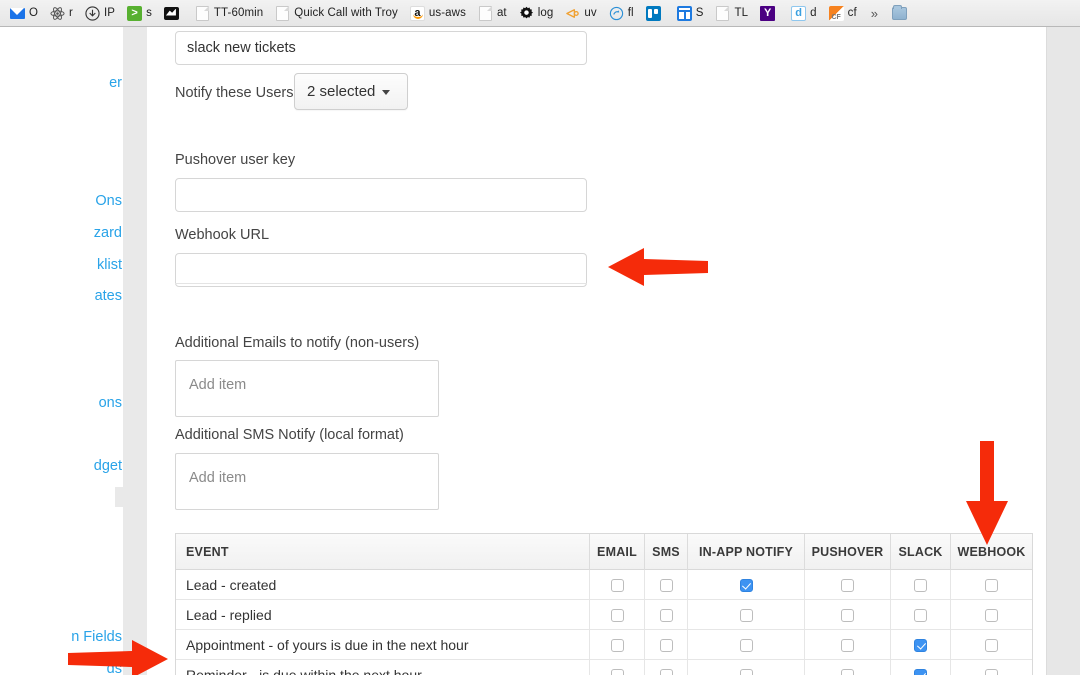 The image size is (1080, 675). Describe the element at coordinates (536, 13) in the screenshot. I see `bookmark-item-log: log` at that location.